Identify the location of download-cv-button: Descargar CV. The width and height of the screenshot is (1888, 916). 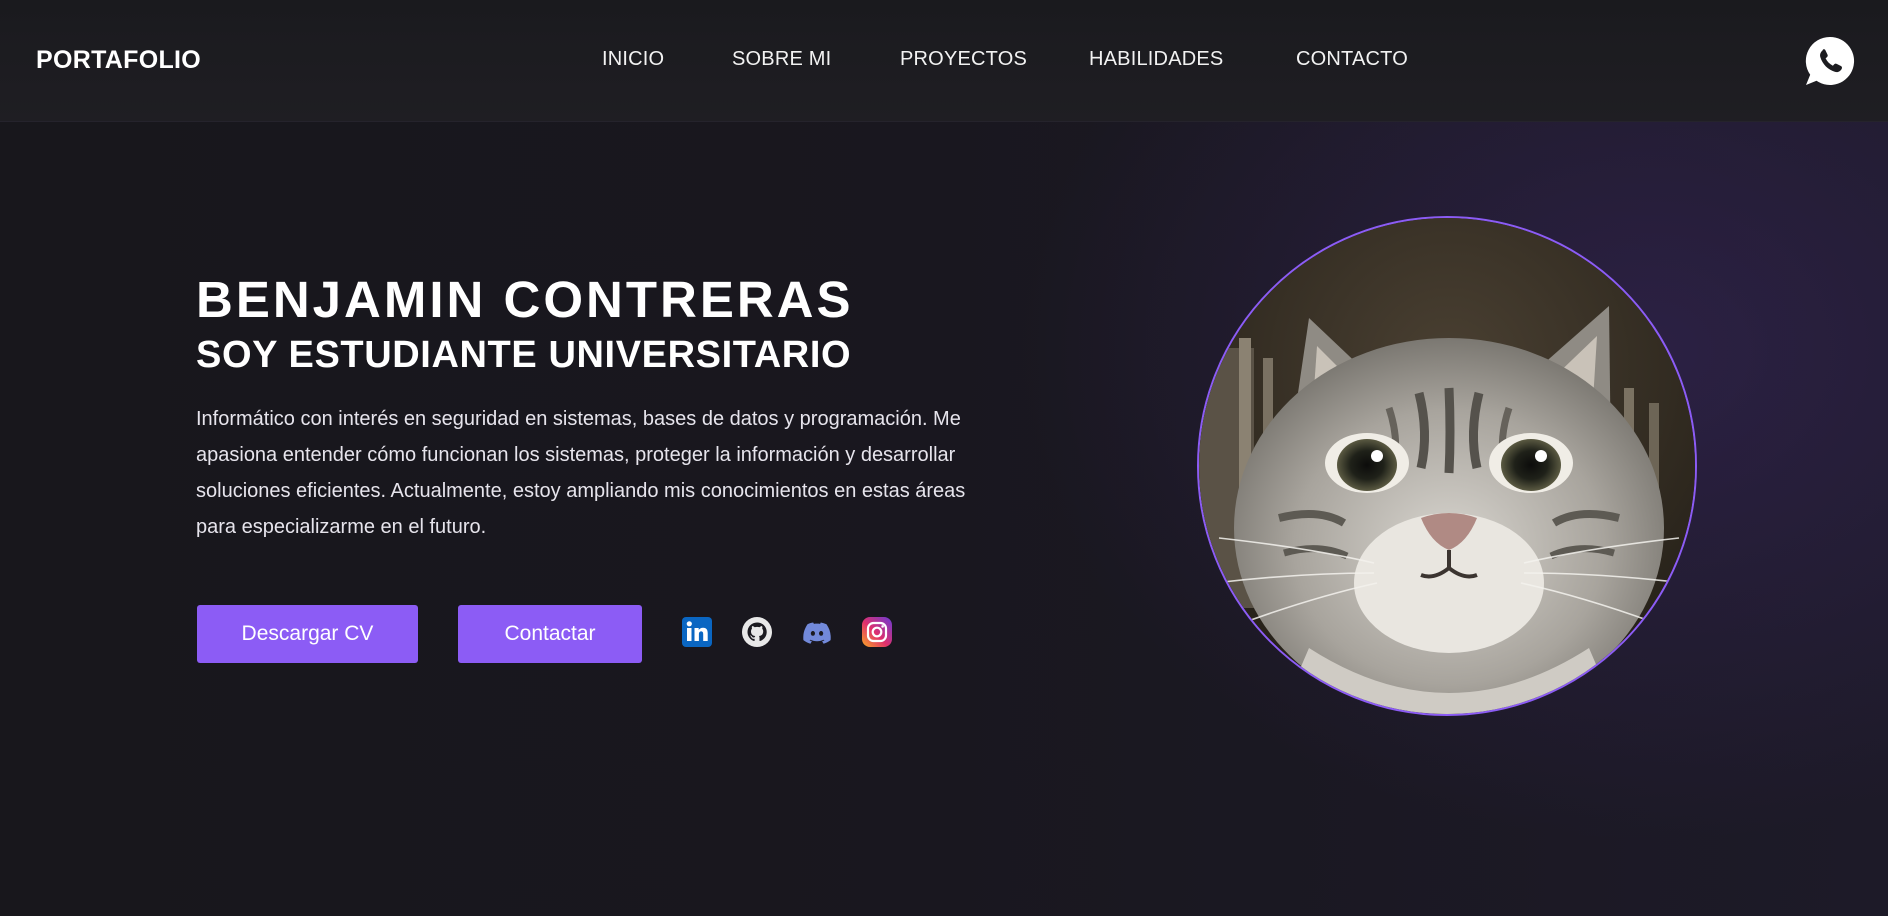
(307, 634).